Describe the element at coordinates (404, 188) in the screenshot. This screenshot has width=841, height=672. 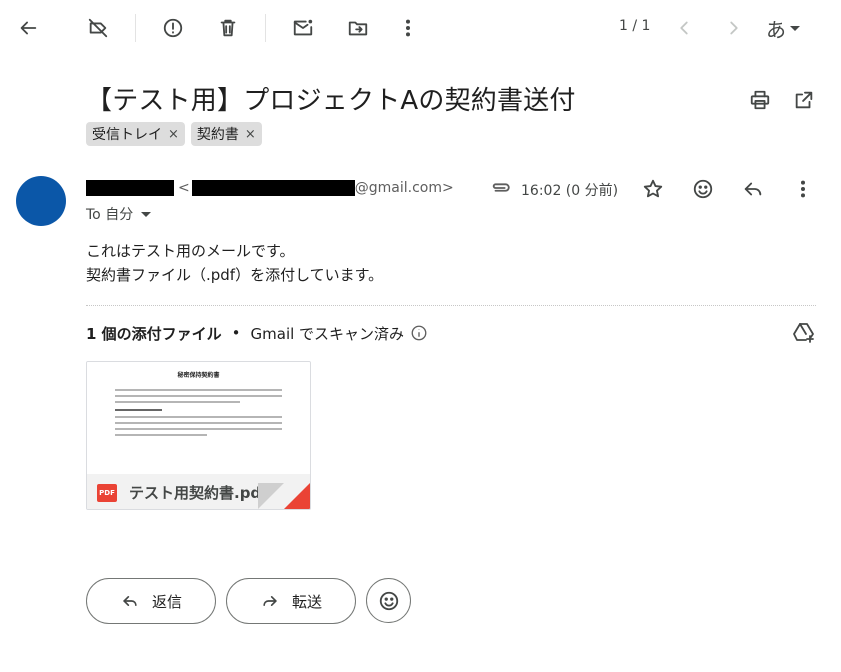
I see `sender-email-suffix: @gmail.com>` at that location.